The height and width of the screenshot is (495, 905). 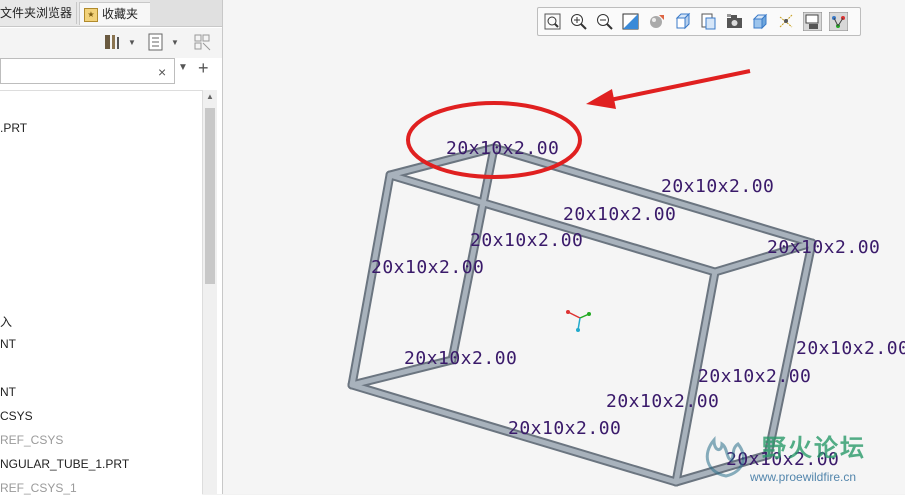 What do you see at coordinates (803, 477) in the screenshot?
I see `watermark-url: www.proewildfire.cn` at bounding box center [803, 477].